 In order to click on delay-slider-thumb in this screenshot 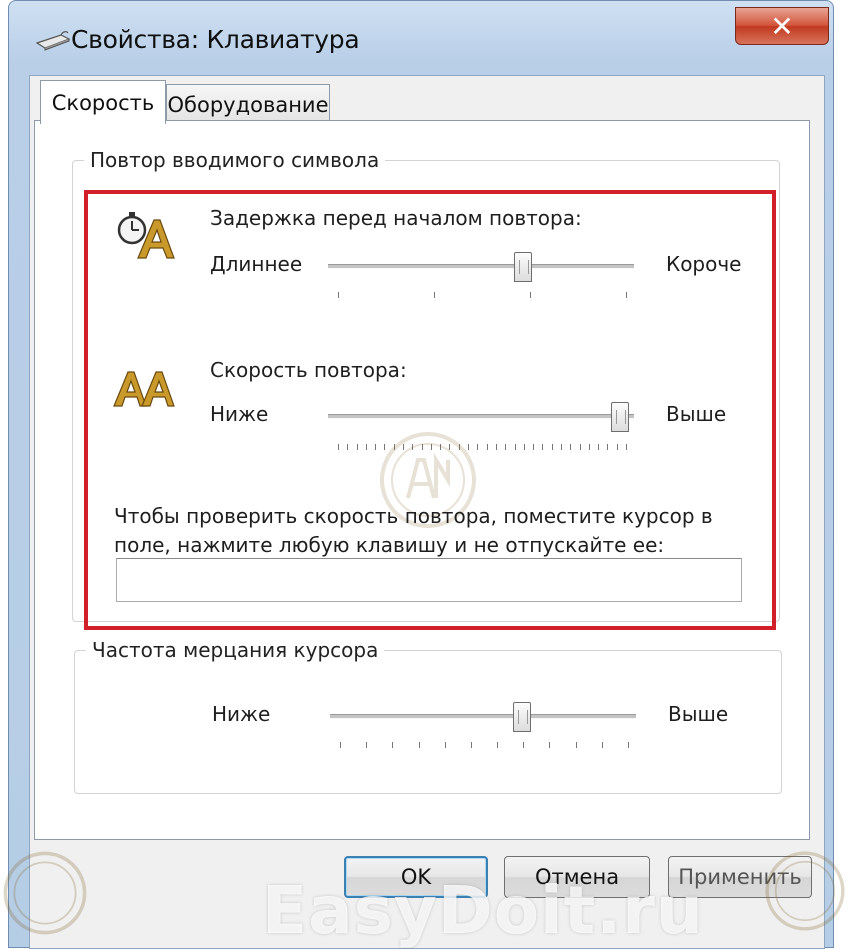, I will do `click(522, 267)`.